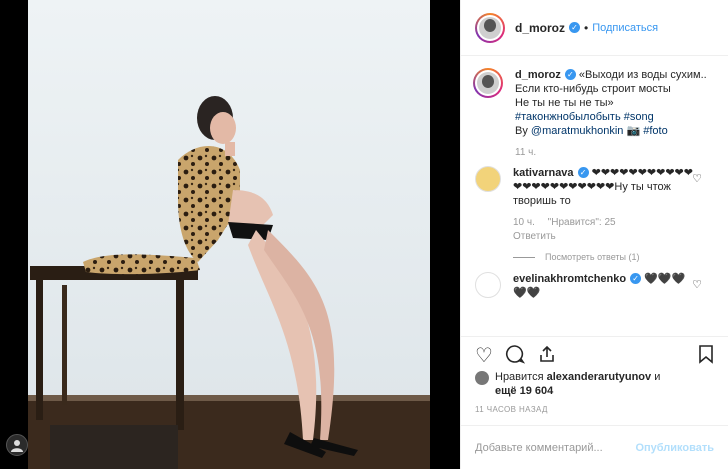 The width and height of the screenshot is (728, 469). I want to click on likes-count: ещё 19 604, so click(524, 391).